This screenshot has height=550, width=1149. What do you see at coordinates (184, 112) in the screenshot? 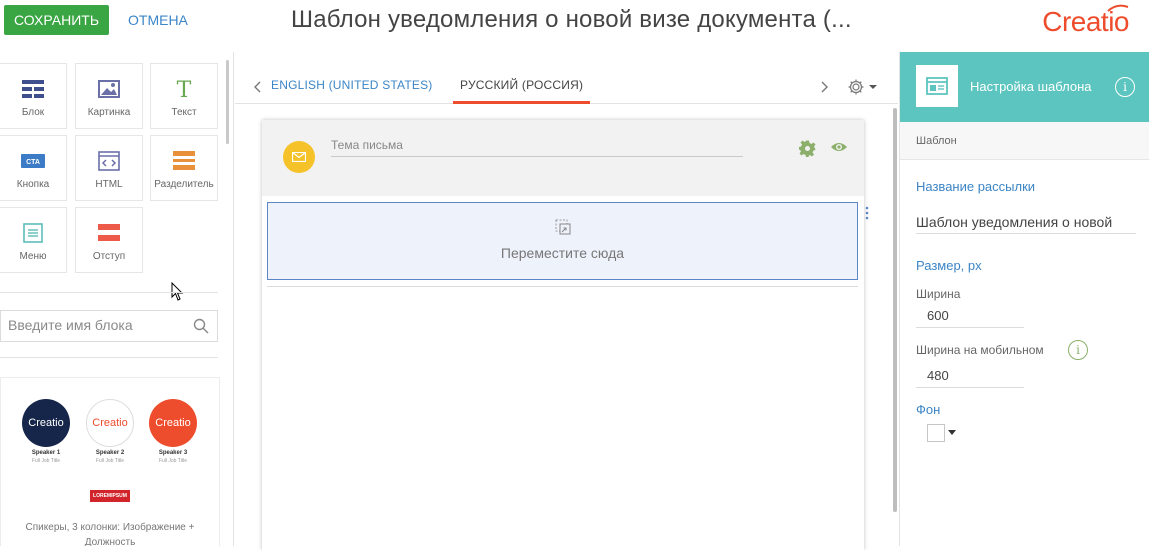
I see `block-tile-label: Текст` at bounding box center [184, 112].